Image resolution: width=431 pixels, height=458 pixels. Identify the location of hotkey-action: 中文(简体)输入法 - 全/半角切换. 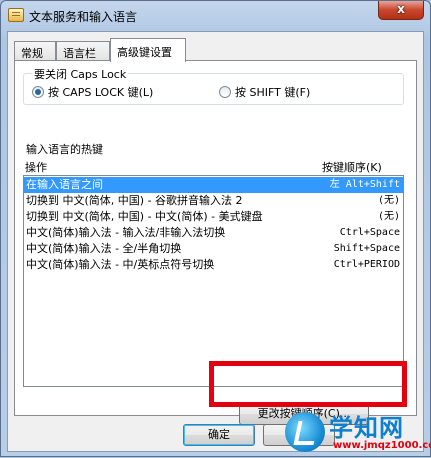
(104, 248).